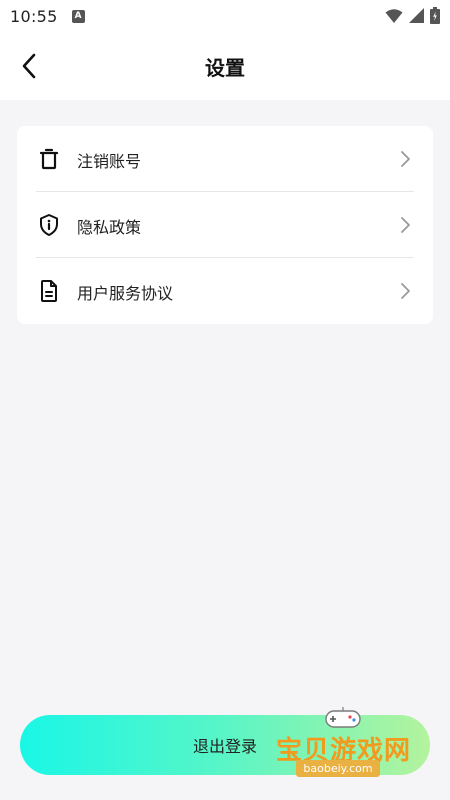 The image size is (450, 800). I want to click on menu-item-cancel-account: 注销账号, so click(225, 159).